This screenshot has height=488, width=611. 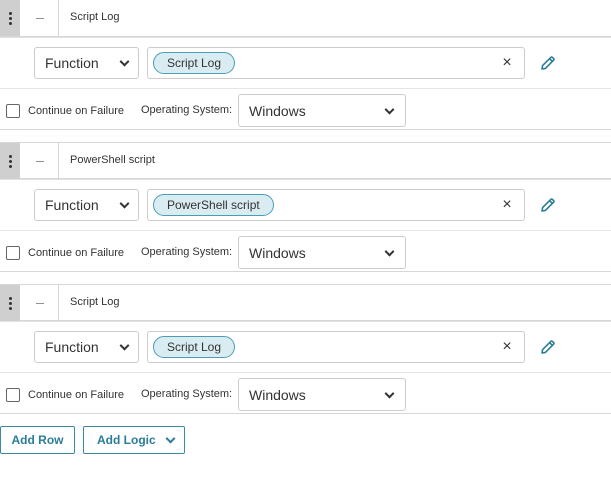 What do you see at coordinates (305, 160) in the screenshot?
I see `step-header: PowerShell script` at bounding box center [305, 160].